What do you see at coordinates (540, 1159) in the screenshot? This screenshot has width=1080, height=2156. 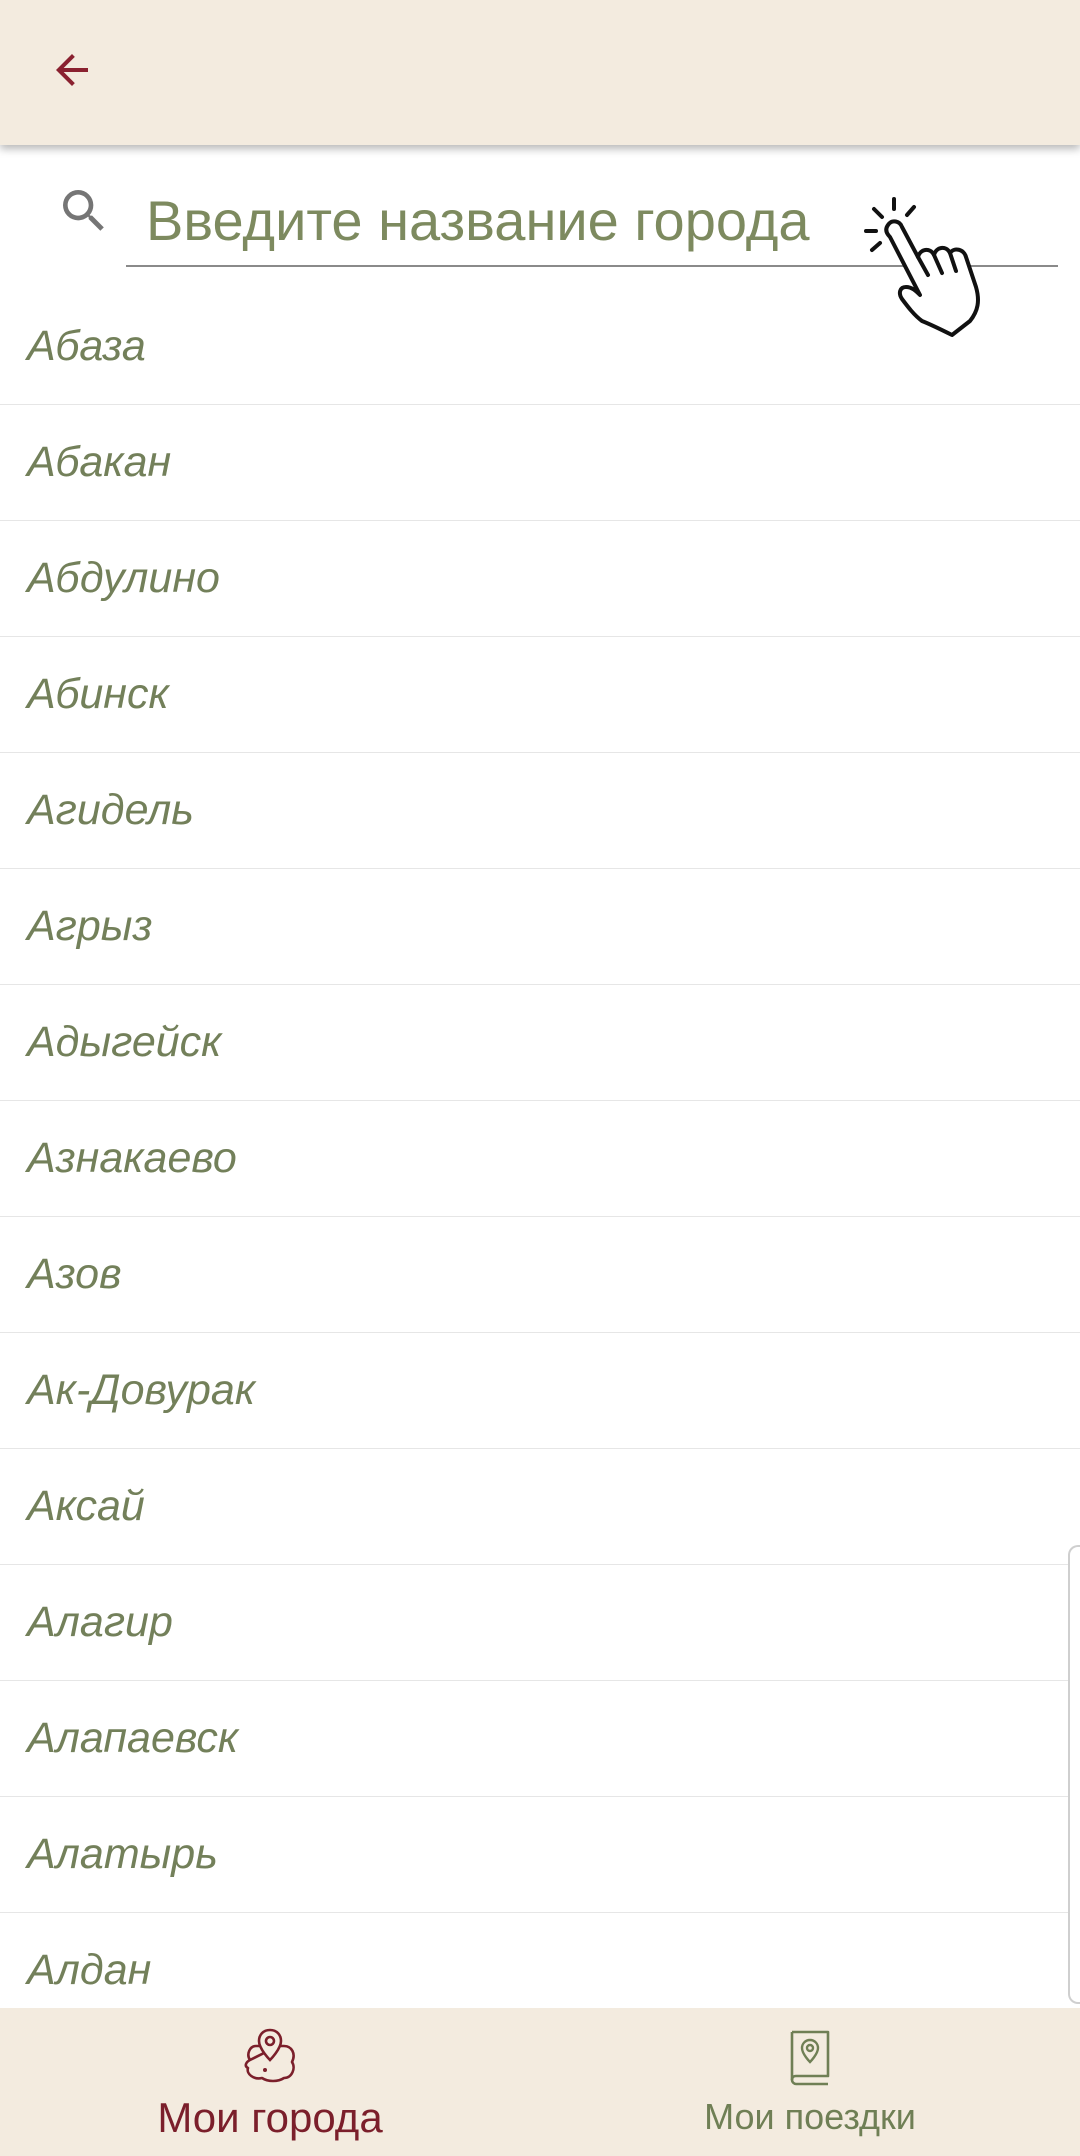 I see `city-list-item: Азнакаево` at bounding box center [540, 1159].